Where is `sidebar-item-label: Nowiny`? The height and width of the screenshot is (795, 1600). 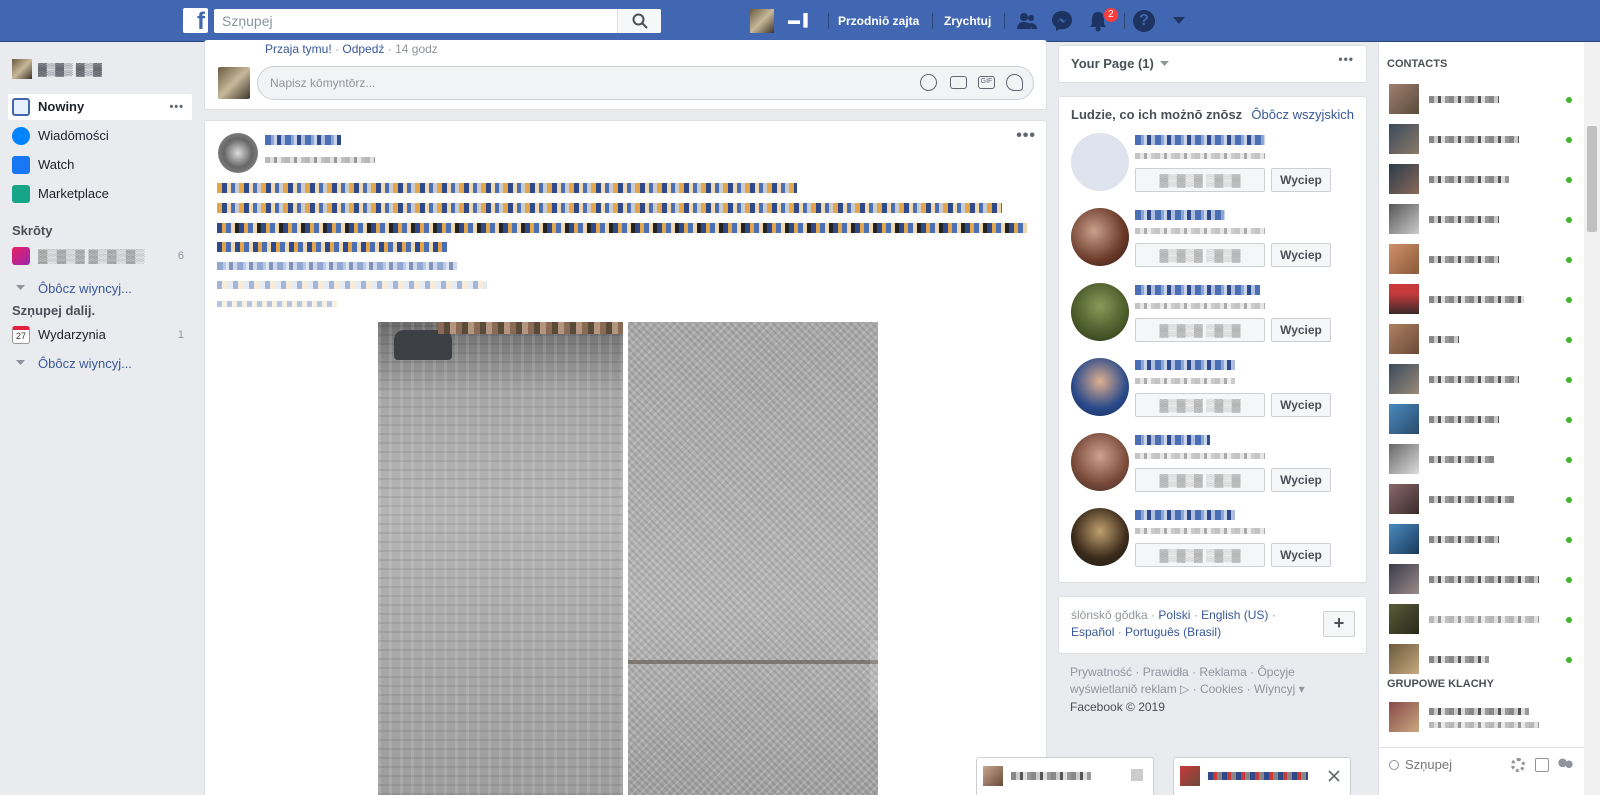 sidebar-item-label: Nowiny is located at coordinates (61, 106).